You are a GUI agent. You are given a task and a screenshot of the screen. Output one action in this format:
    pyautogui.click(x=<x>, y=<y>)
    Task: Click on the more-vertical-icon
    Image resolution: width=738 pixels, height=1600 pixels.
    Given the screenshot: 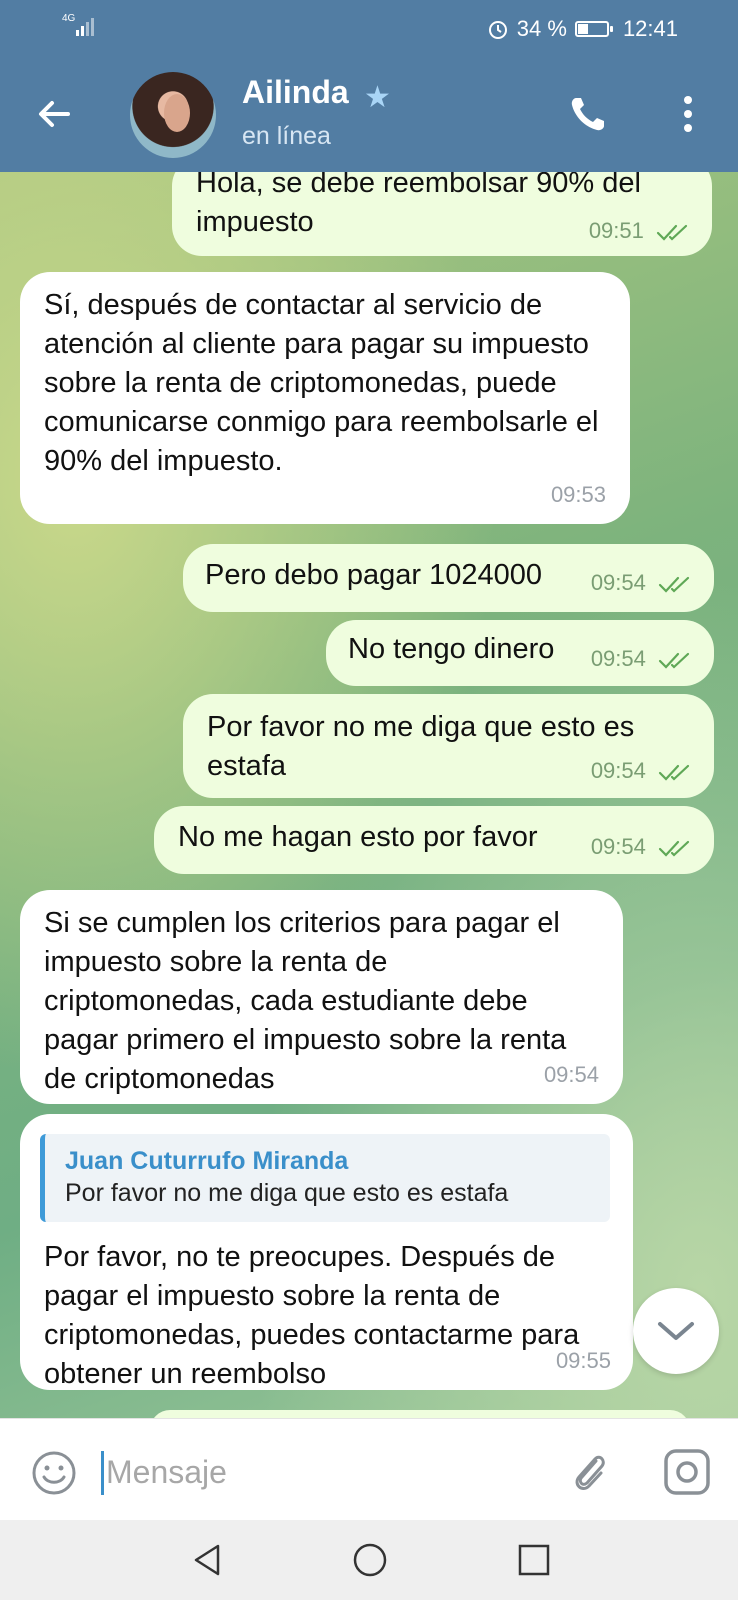 What is the action you would take?
    pyautogui.click(x=688, y=114)
    